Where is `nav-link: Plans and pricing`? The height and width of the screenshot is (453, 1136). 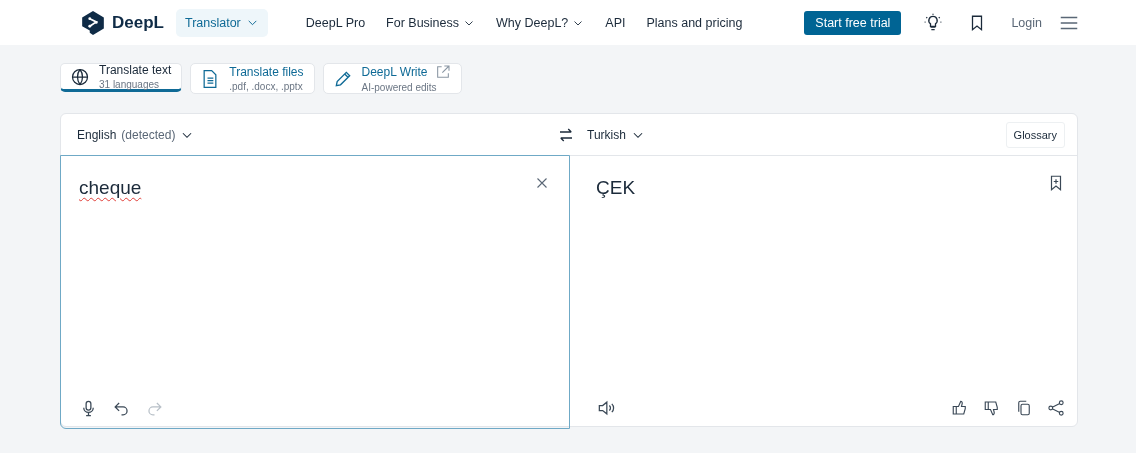 nav-link: Plans and pricing is located at coordinates (694, 22).